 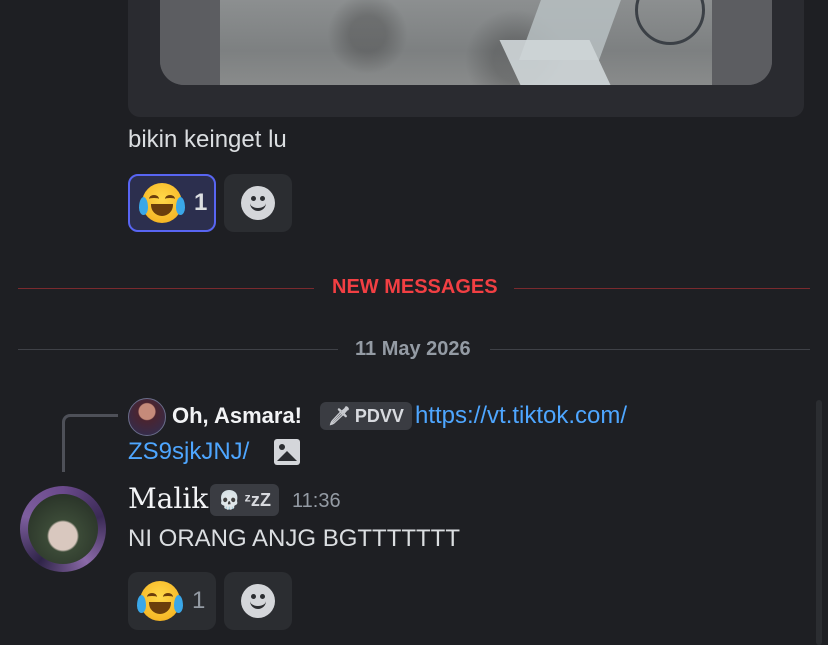 I want to click on image-icon, so click(x=287, y=452).